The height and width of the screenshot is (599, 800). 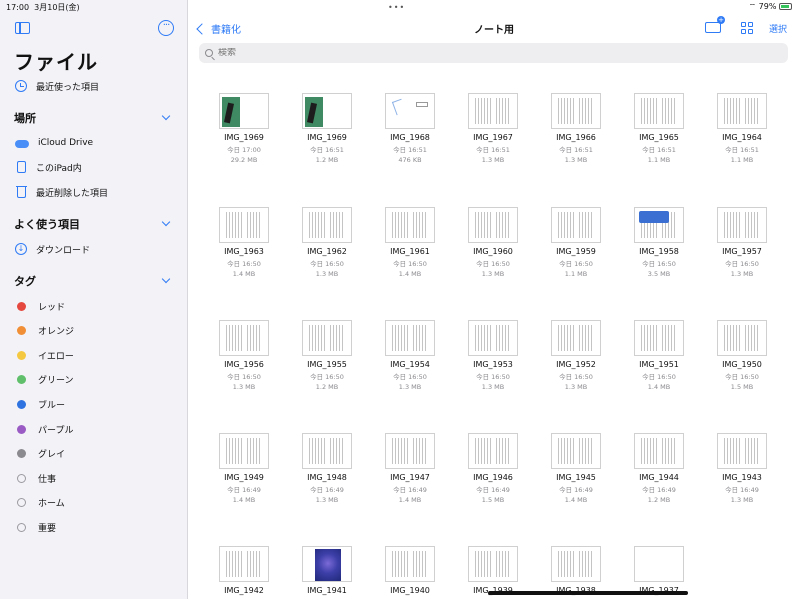 What do you see at coordinates (244, 251) in the screenshot?
I see `file-name: IMG_1963` at bounding box center [244, 251].